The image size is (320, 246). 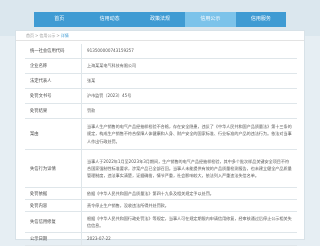 I want to click on row-label: 公示日期, so click(x=53, y=239).